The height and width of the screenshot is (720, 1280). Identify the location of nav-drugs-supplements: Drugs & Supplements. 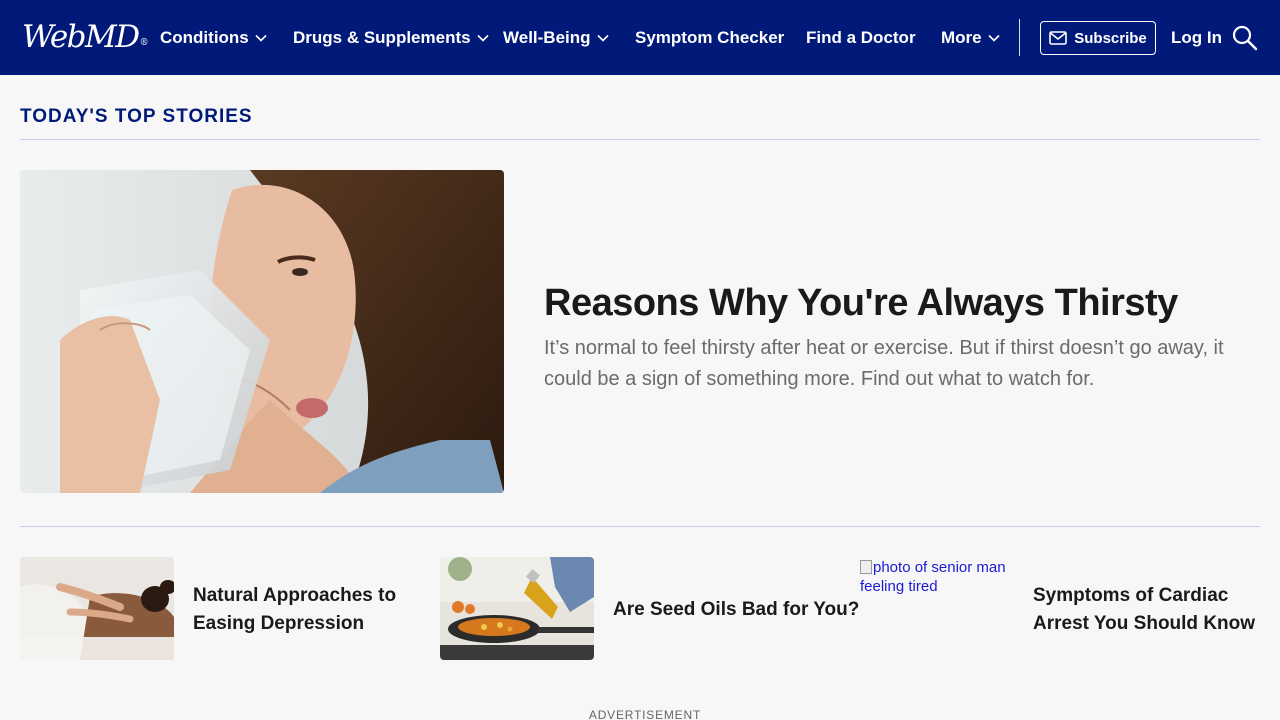
(391, 37).